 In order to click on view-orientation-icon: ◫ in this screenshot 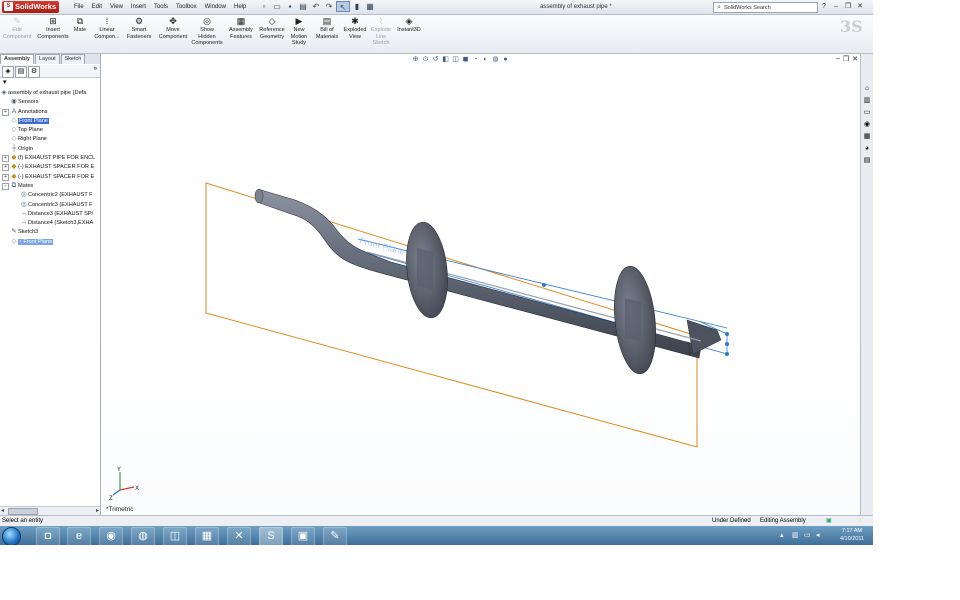, I will do `click(455, 59)`.